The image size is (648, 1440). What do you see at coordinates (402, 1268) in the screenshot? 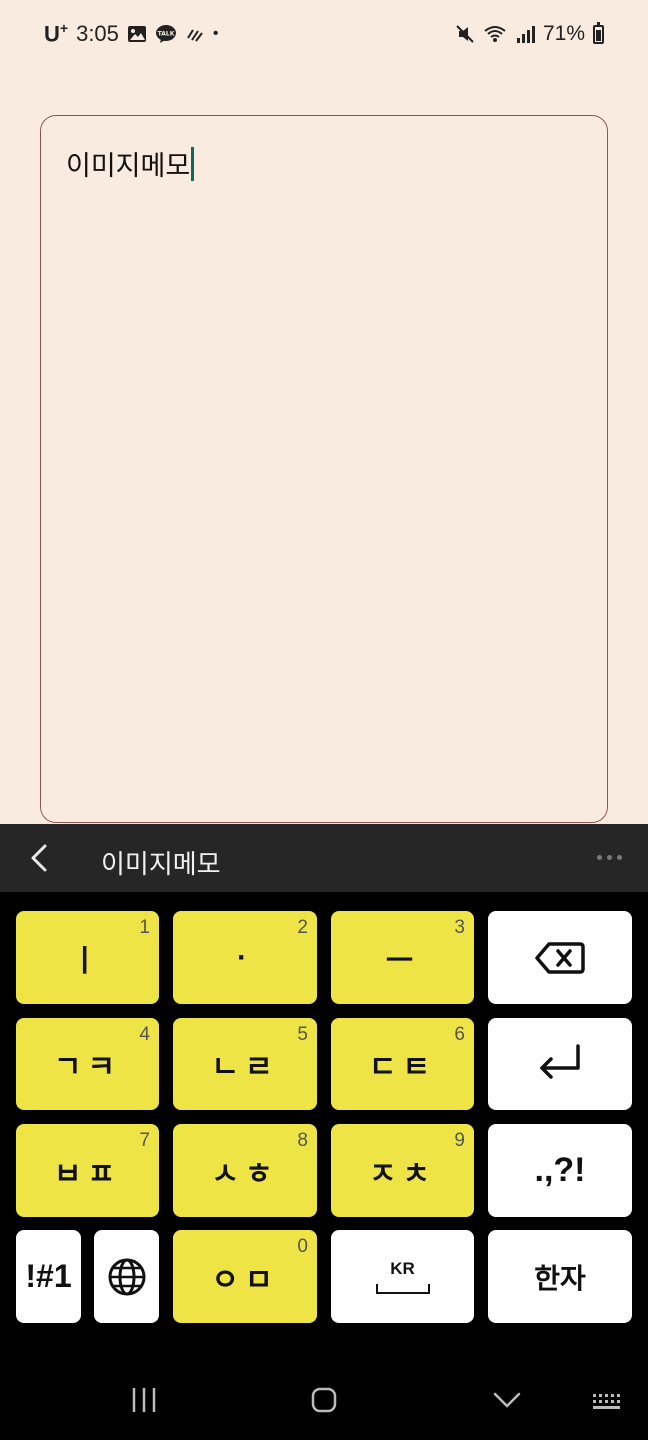
I see `space-language-label: KR` at bounding box center [402, 1268].